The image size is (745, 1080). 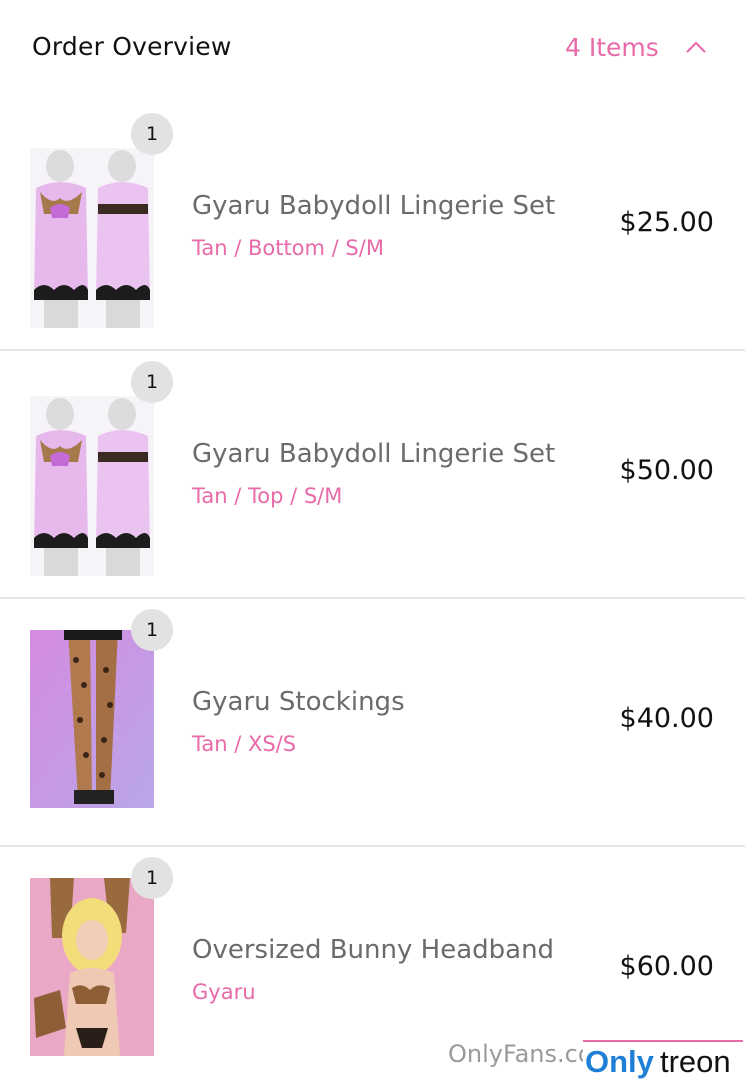 I want to click on product-variant: Tan / Bottom / S/M, so click(x=288, y=248).